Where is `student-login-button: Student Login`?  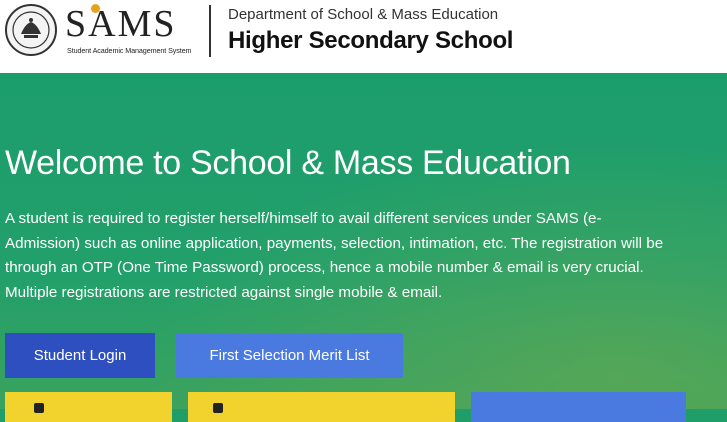 student-login-button: Student Login is located at coordinates (80, 355).